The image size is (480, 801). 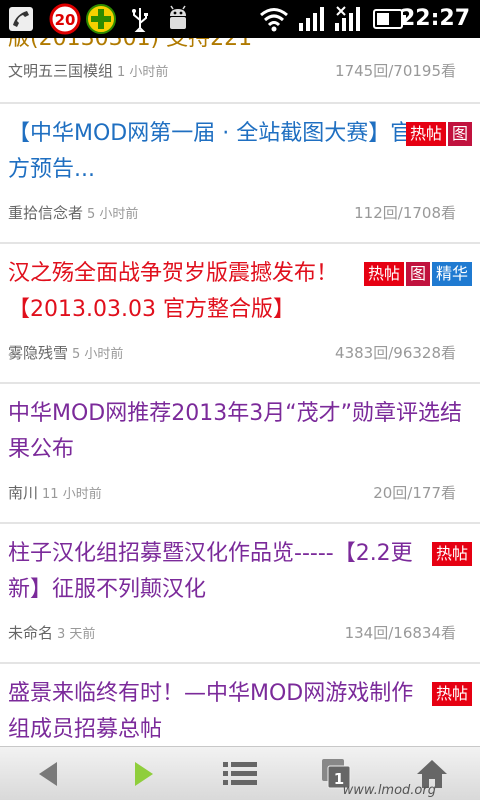 What do you see at coordinates (130, 44) in the screenshot?
I see `thread-title: 版(20130301) 支持221` at bounding box center [130, 44].